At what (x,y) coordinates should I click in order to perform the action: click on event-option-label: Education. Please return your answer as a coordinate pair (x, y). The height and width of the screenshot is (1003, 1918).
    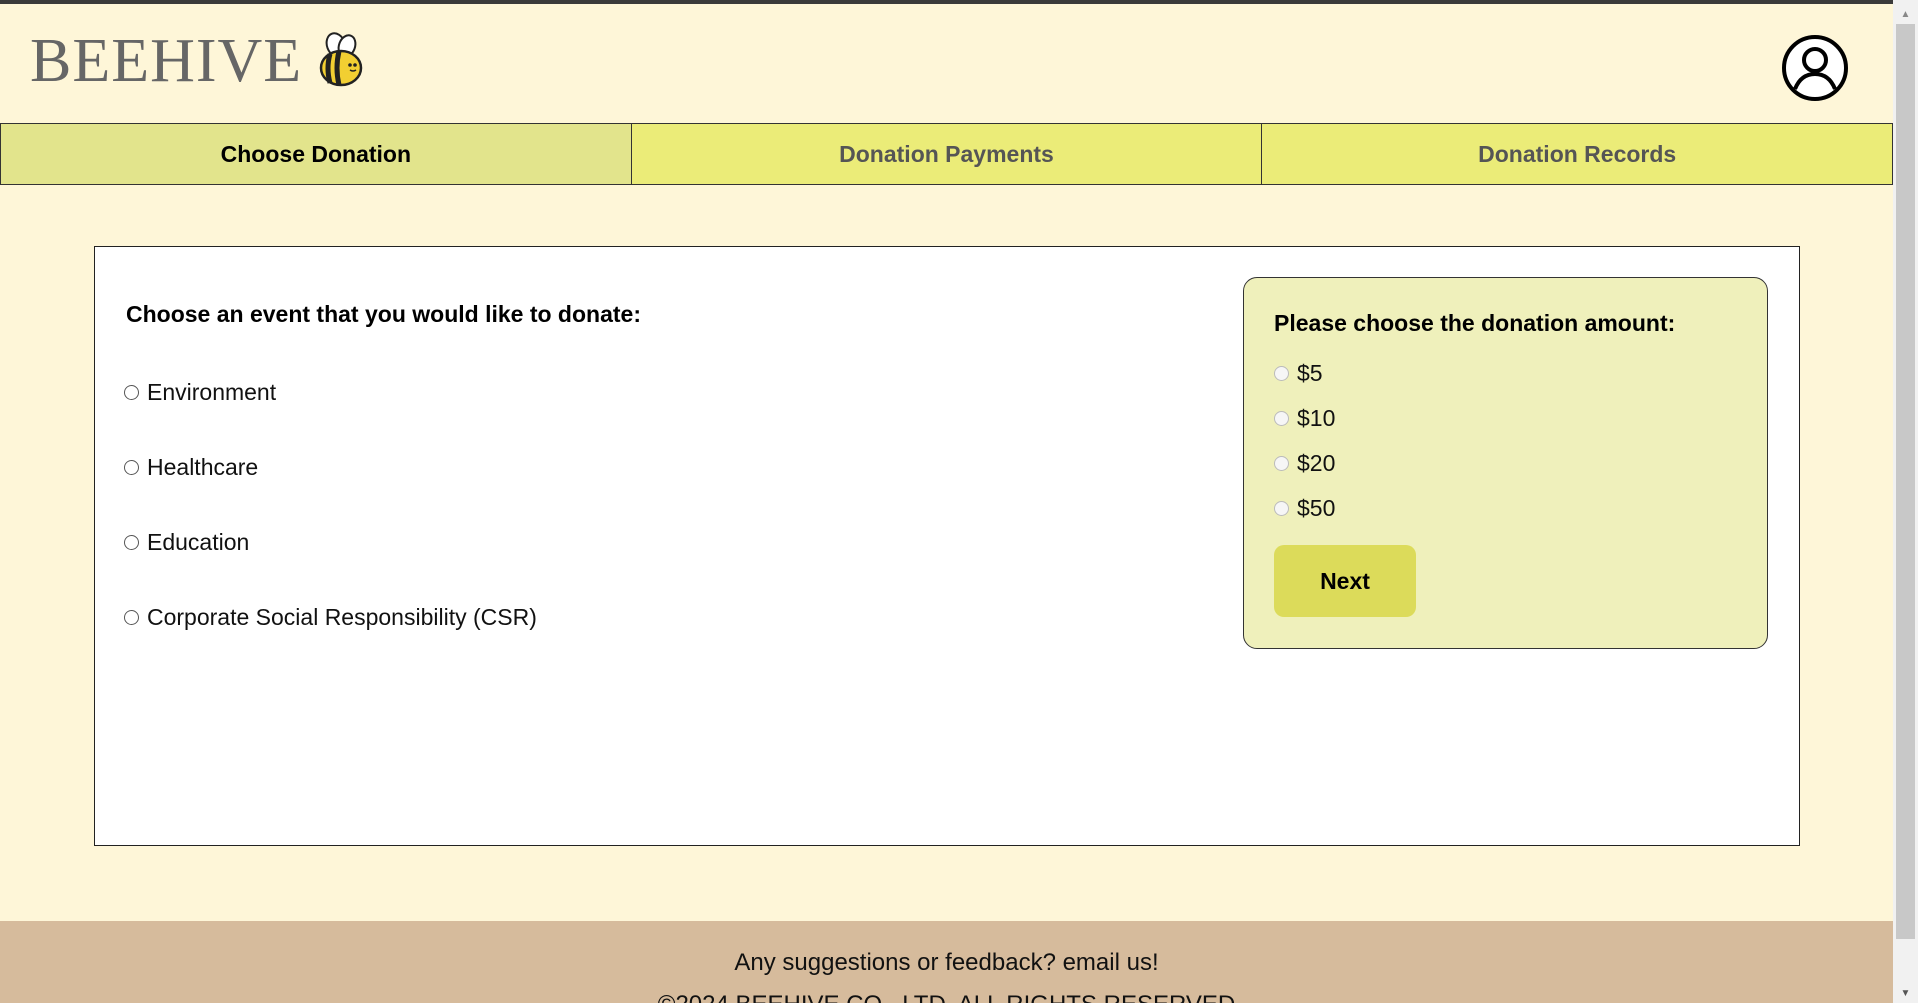
    Looking at the image, I should click on (198, 542).